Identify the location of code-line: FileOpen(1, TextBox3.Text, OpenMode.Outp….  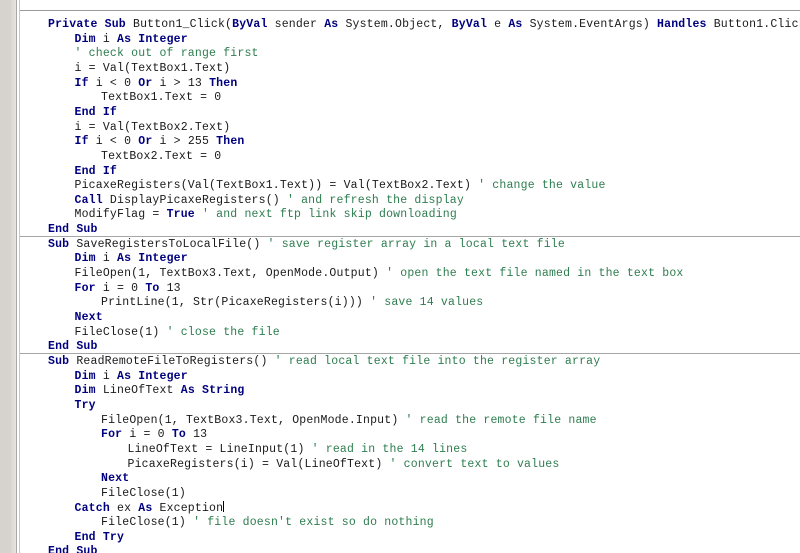
(379, 273).